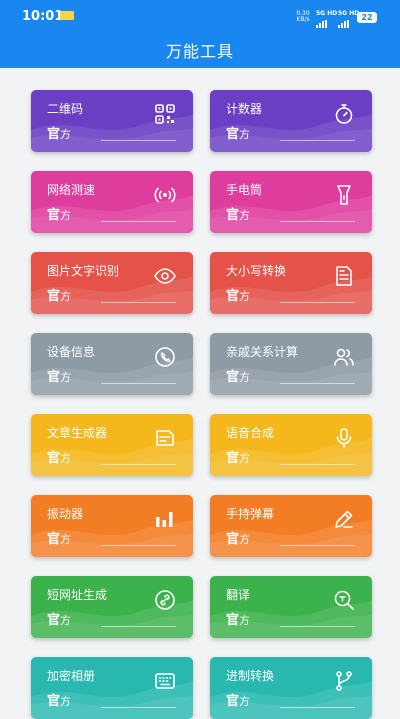  I want to click on tool-card: 图片文字识别 官方, so click(112, 283).